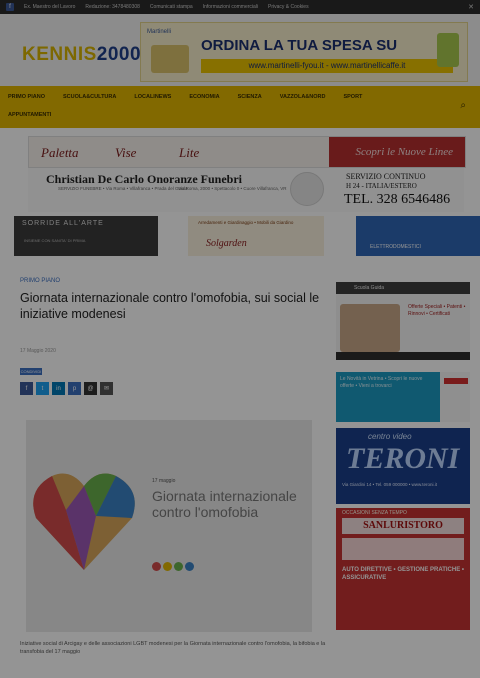 The width and height of the screenshot is (480, 678). I want to click on nav-item: SPORT, so click(352, 97).